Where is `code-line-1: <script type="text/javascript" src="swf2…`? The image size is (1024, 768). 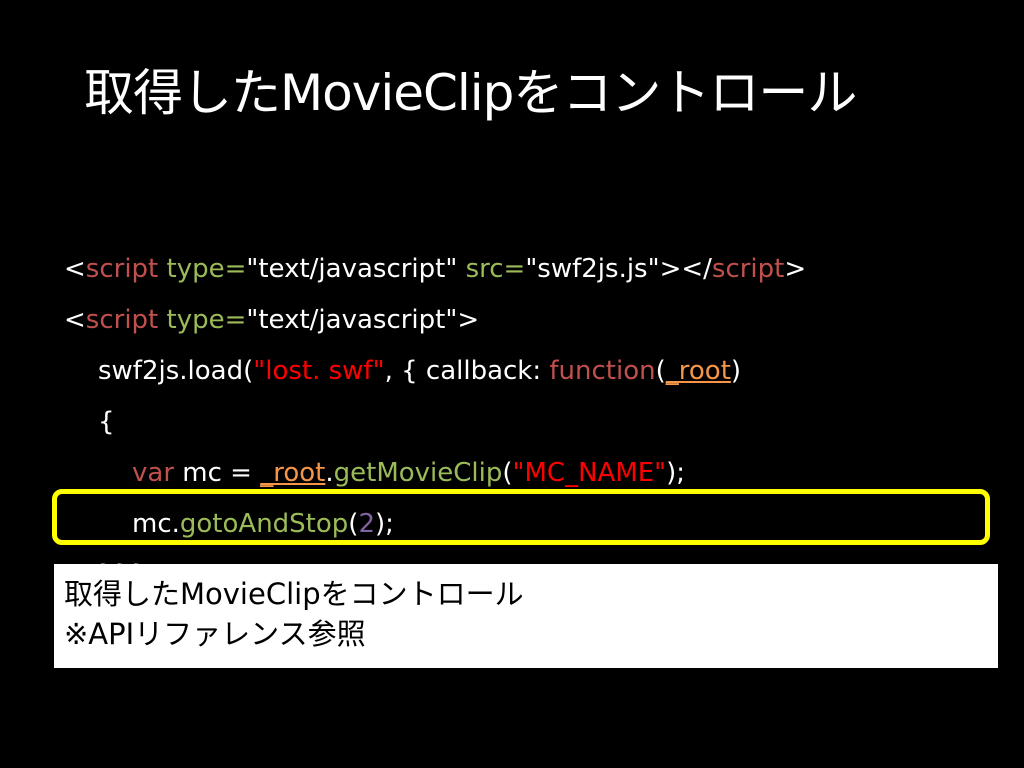 code-line-1: <script type="text/javascript" src="swf2… is located at coordinates (534, 269).